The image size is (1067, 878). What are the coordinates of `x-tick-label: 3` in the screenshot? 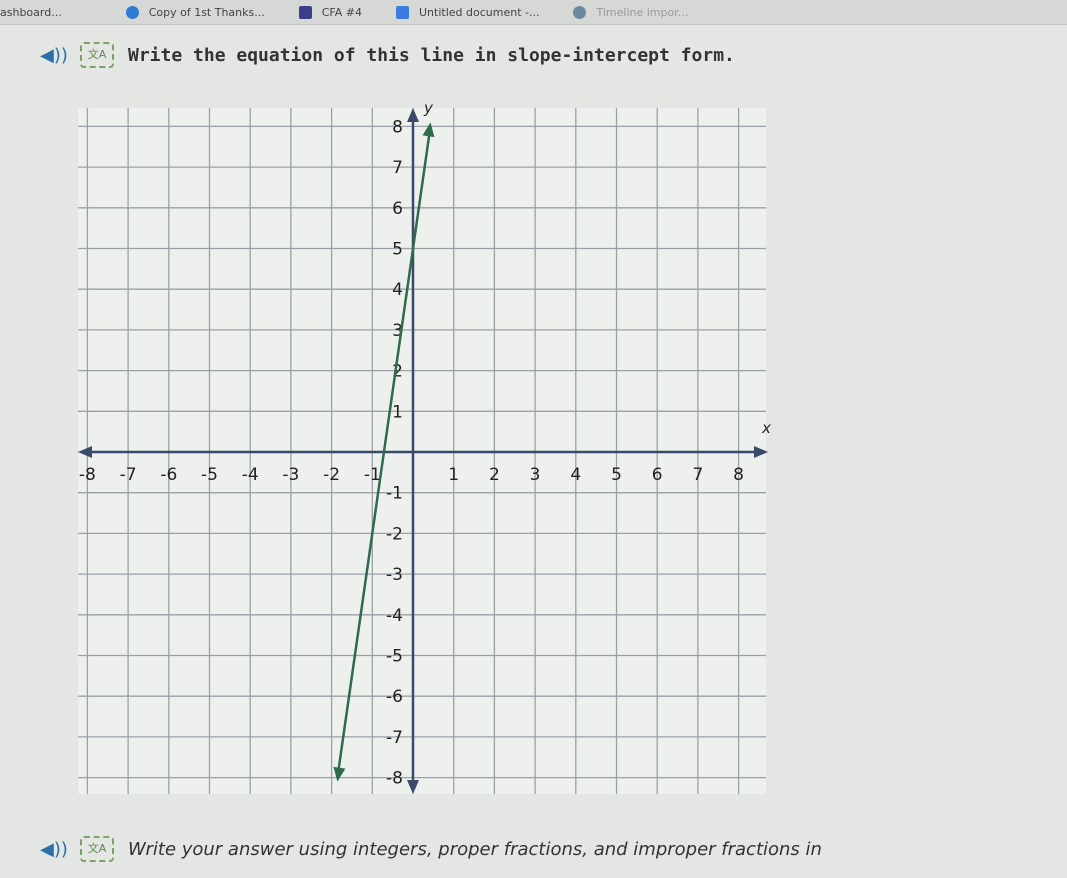 It's located at (535, 475).